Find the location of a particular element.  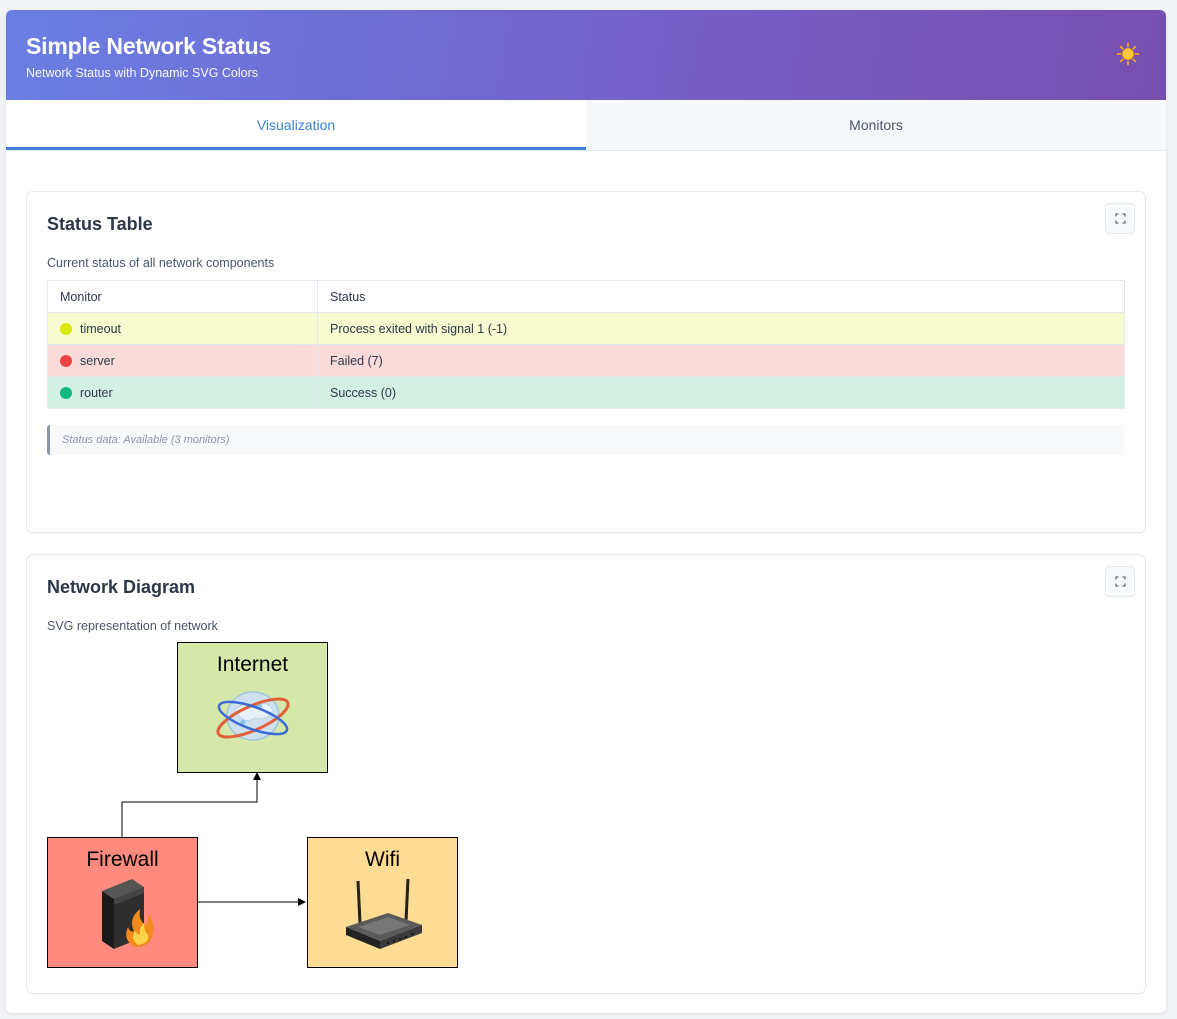

monitor-name: server is located at coordinates (97, 360).